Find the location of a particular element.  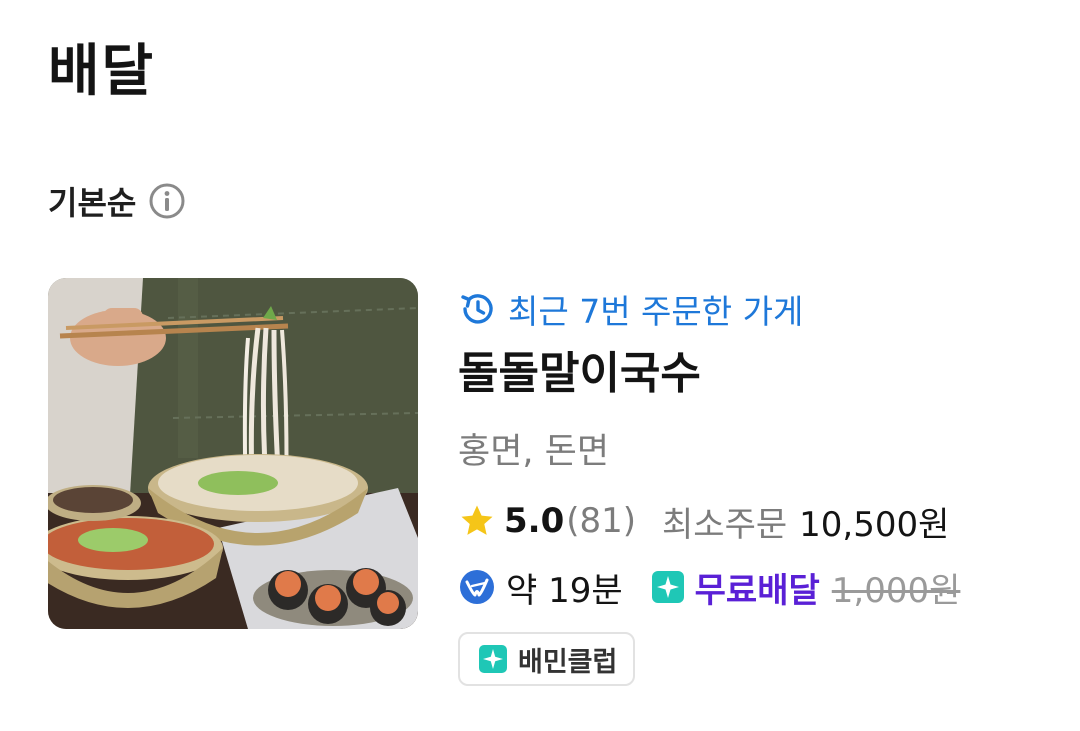

recent-order-text: 최근 7번 주문한 가게 is located at coordinates (656, 311).